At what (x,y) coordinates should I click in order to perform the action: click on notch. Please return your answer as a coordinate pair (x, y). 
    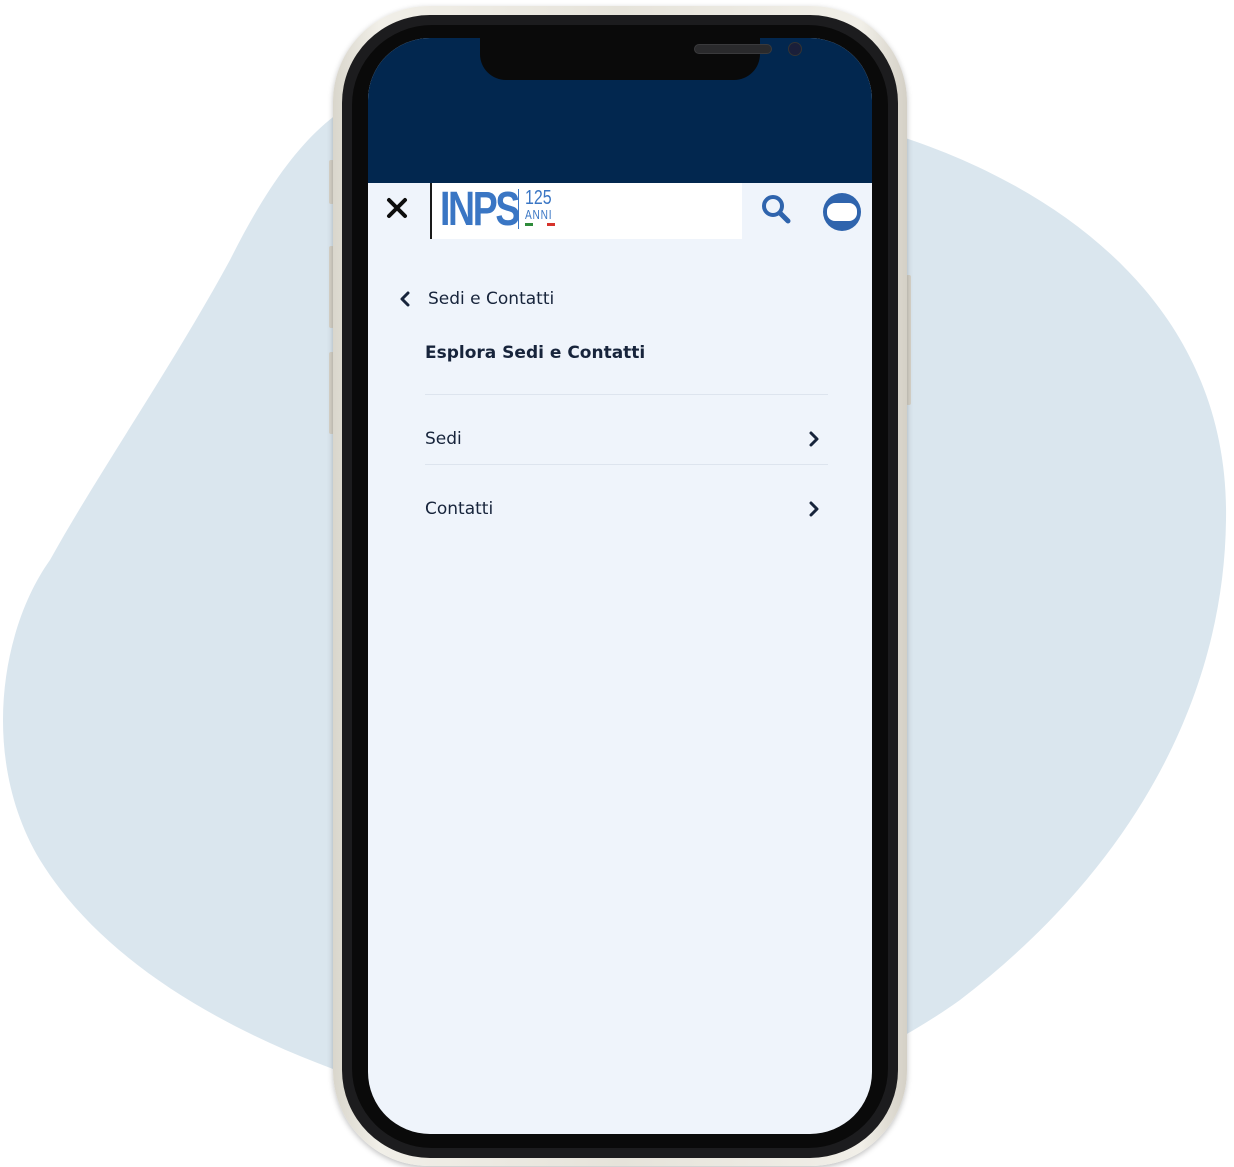
    Looking at the image, I should click on (641, 59).